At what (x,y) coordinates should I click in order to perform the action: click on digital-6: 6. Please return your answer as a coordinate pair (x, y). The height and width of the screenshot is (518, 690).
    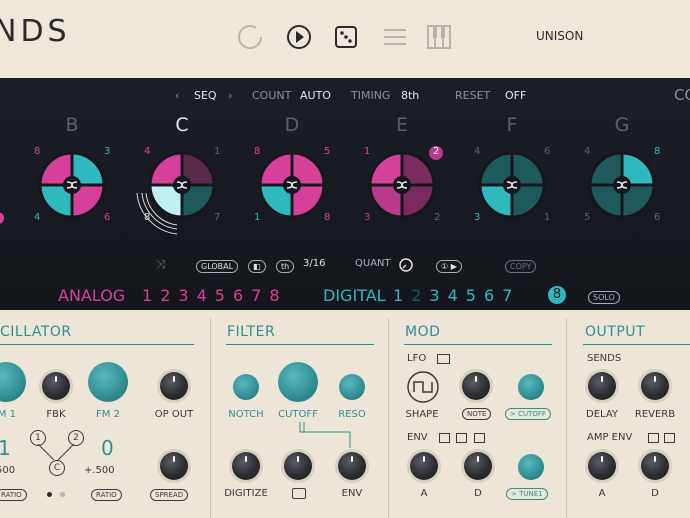
    Looking at the image, I should click on (493, 295).